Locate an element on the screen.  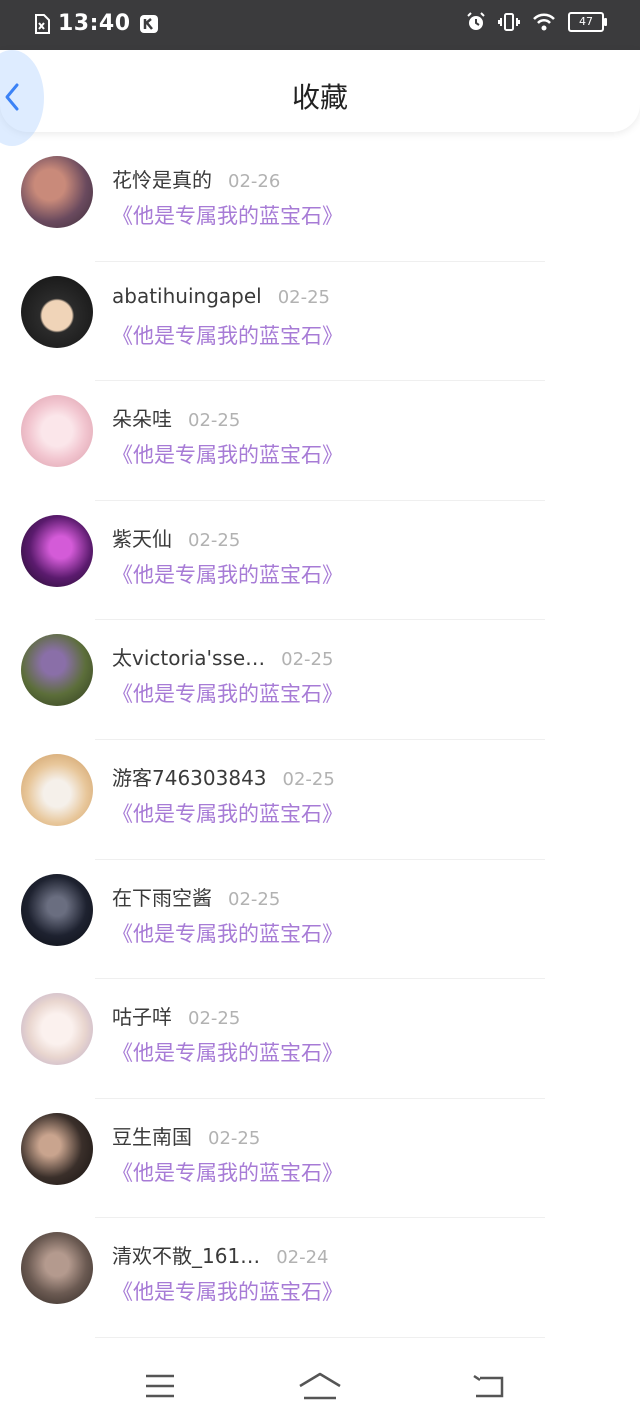
list-item: 游客746303843 02-25 《他是专属我的蓝宝石》 is located at coordinates (320, 800).